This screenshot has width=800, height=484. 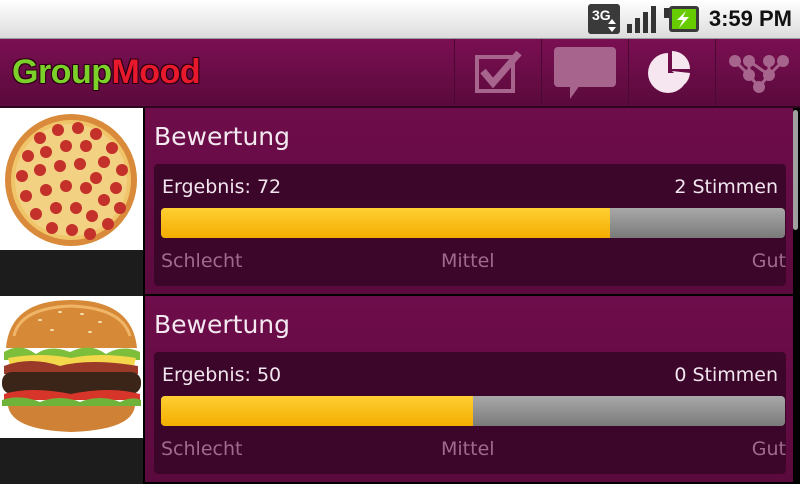 I want to click on checkbox-action-button, so click(x=497, y=72).